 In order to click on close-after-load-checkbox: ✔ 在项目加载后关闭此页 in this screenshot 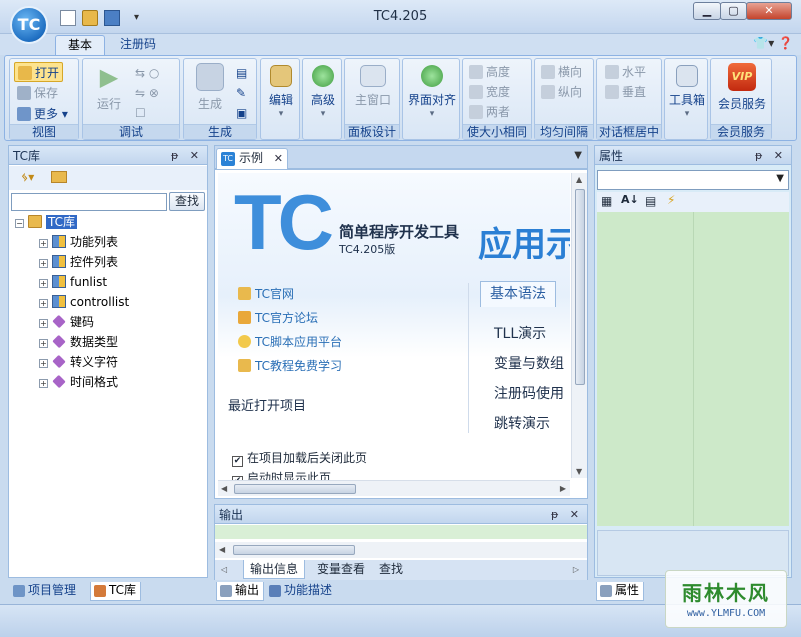, I will do `click(299, 458)`.